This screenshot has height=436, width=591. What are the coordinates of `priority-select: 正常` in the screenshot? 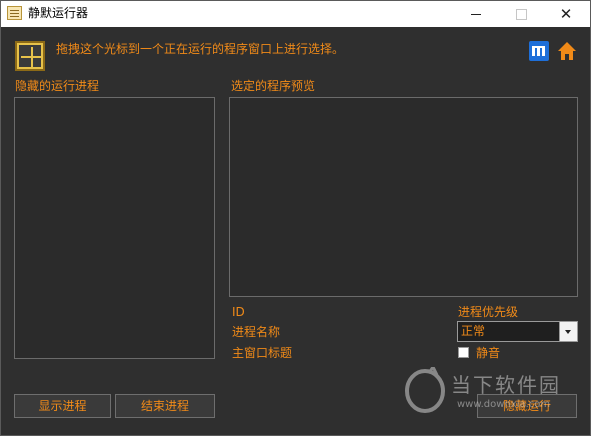 It's located at (517, 331).